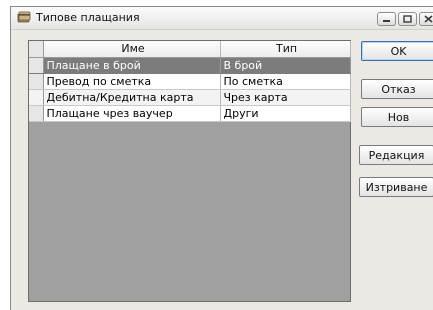 The image size is (433, 310). I want to click on column-header-name: Име, so click(132, 49).